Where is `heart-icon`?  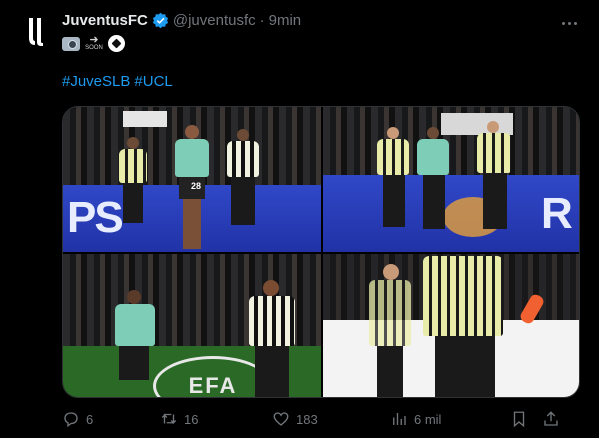 heart-icon is located at coordinates (281, 419).